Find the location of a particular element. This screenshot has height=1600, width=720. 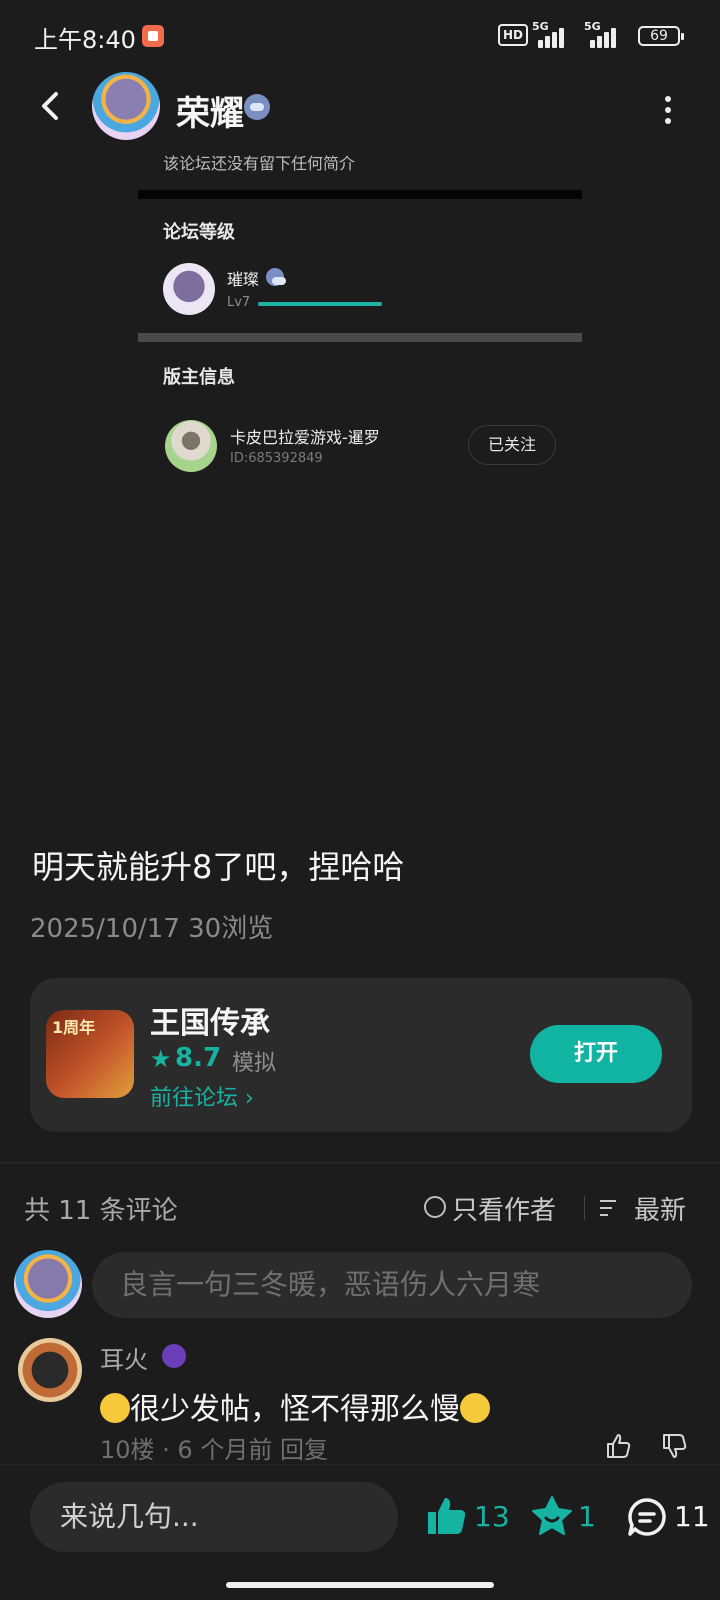

comment-input: 良言一句三冬暖，恶语伤人六月寒 is located at coordinates (392, 1285).